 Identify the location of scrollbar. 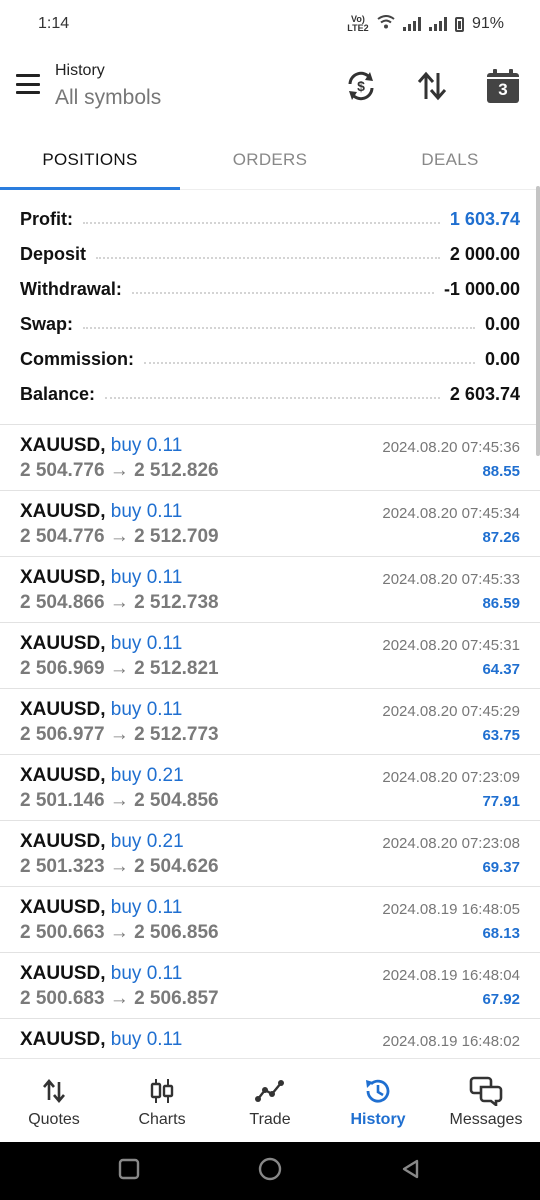
(538, 321).